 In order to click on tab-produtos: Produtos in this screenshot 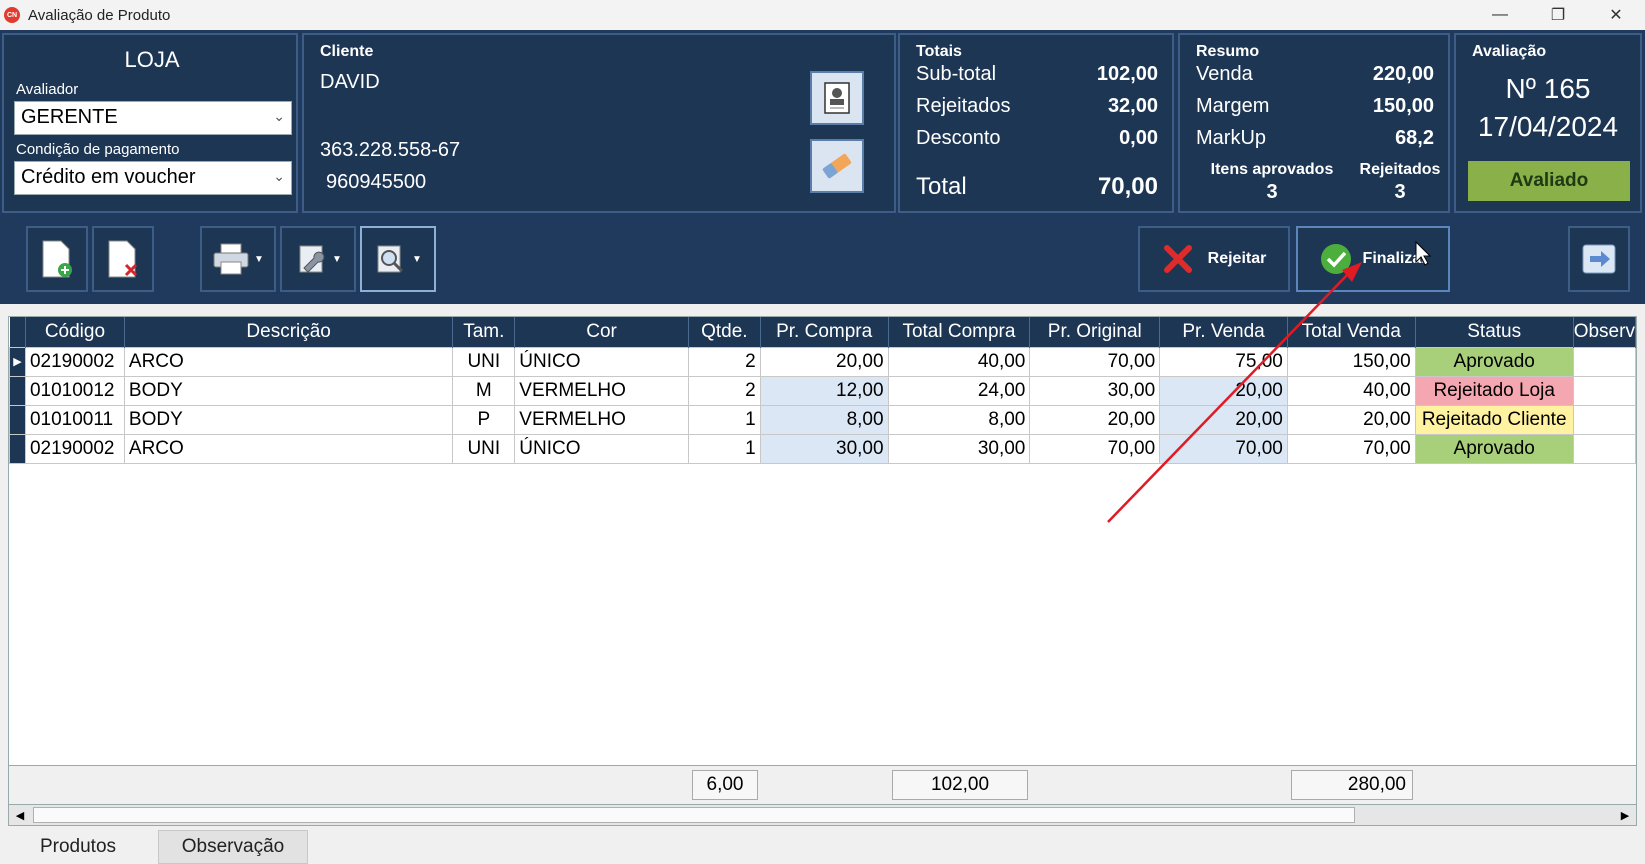, I will do `click(78, 847)`.